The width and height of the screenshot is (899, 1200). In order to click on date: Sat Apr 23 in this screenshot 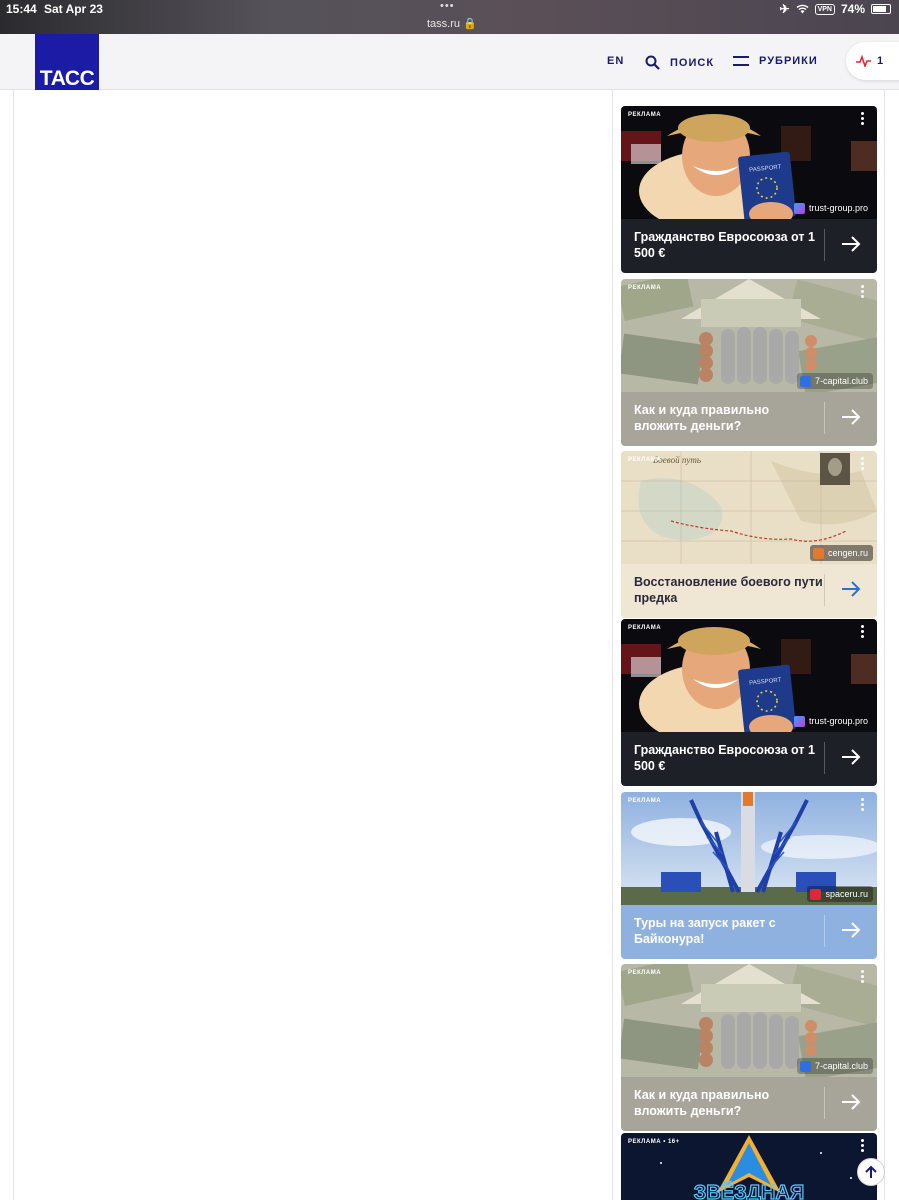, I will do `click(73, 9)`.